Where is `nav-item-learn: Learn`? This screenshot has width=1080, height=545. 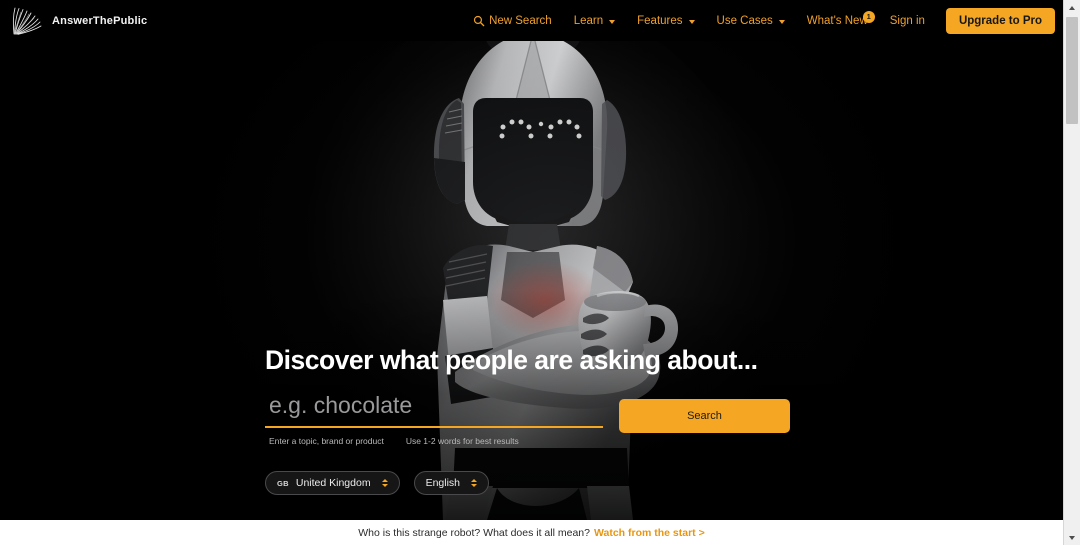 nav-item-learn: Learn is located at coordinates (594, 21).